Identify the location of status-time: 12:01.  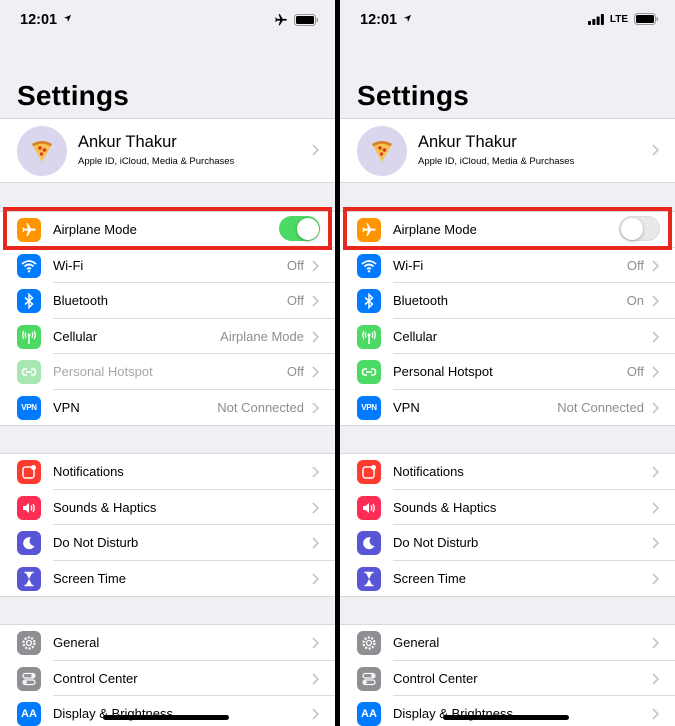
(39, 20).